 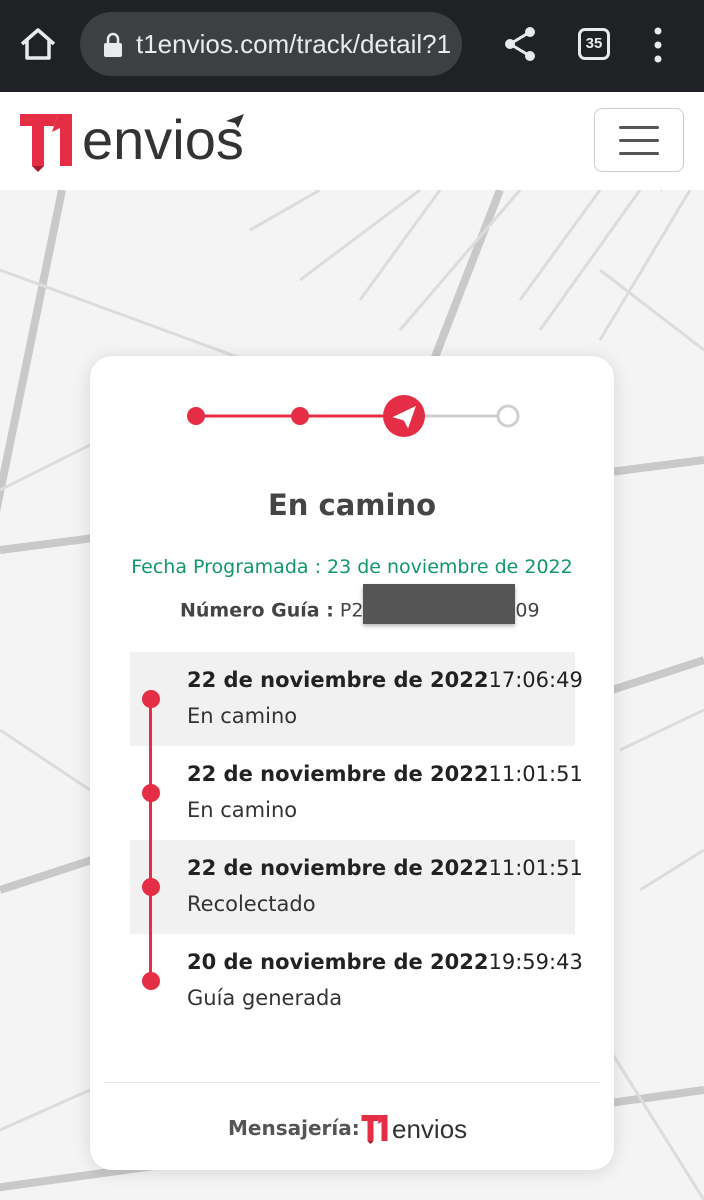 I want to click on timeline-line, so click(x=150, y=839).